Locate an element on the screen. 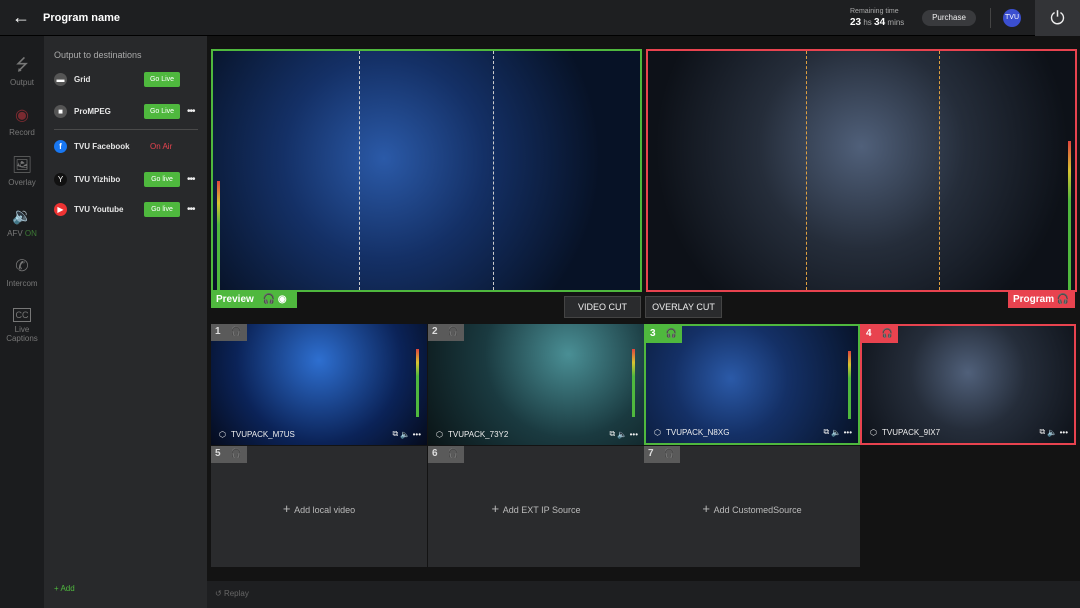 The height and width of the screenshot is (608, 1080). rail-label: Output is located at coordinates (21, 82).